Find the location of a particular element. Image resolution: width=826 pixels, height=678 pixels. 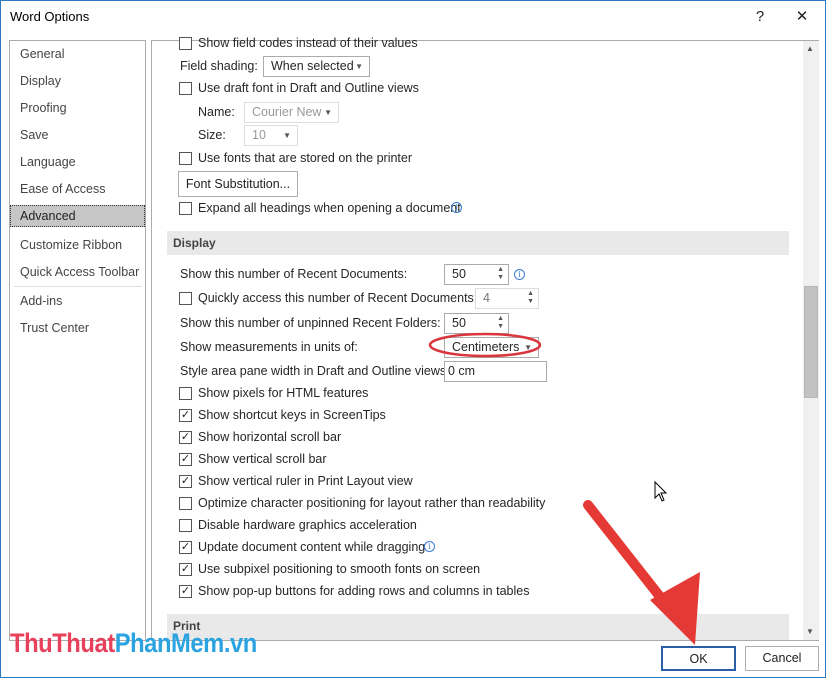

disable-hardware-graphics-acce-label: Disable hardware graphics acceleration is located at coordinates (307, 525).